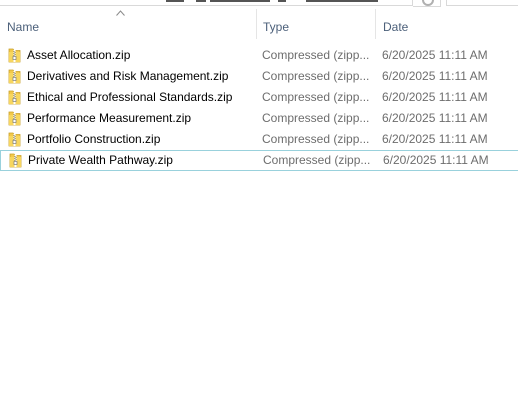 The width and height of the screenshot is (518, 396). What do you see at coordinates (427, 3) in the screenshot?
I see `refresh-button` at bounding box center [427, 3].